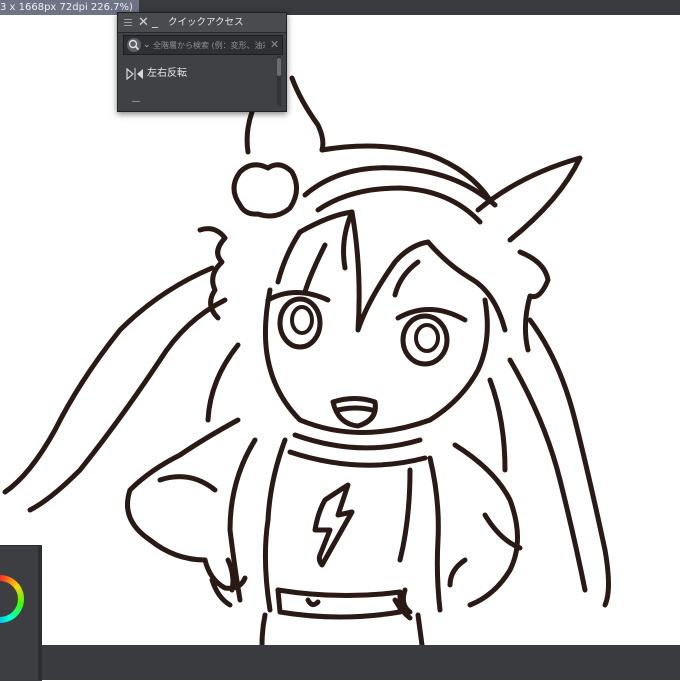 This screenshot has width=680, height=681. I want to click on quick-access-divider, so click(136, 101).